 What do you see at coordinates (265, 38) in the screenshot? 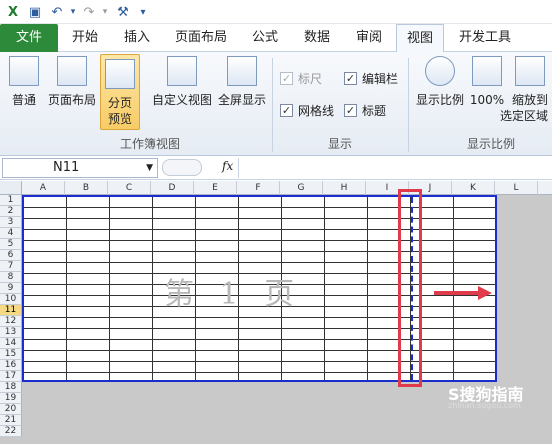
I see `tab-formulas: 公式` at bounding box center [265, 38].